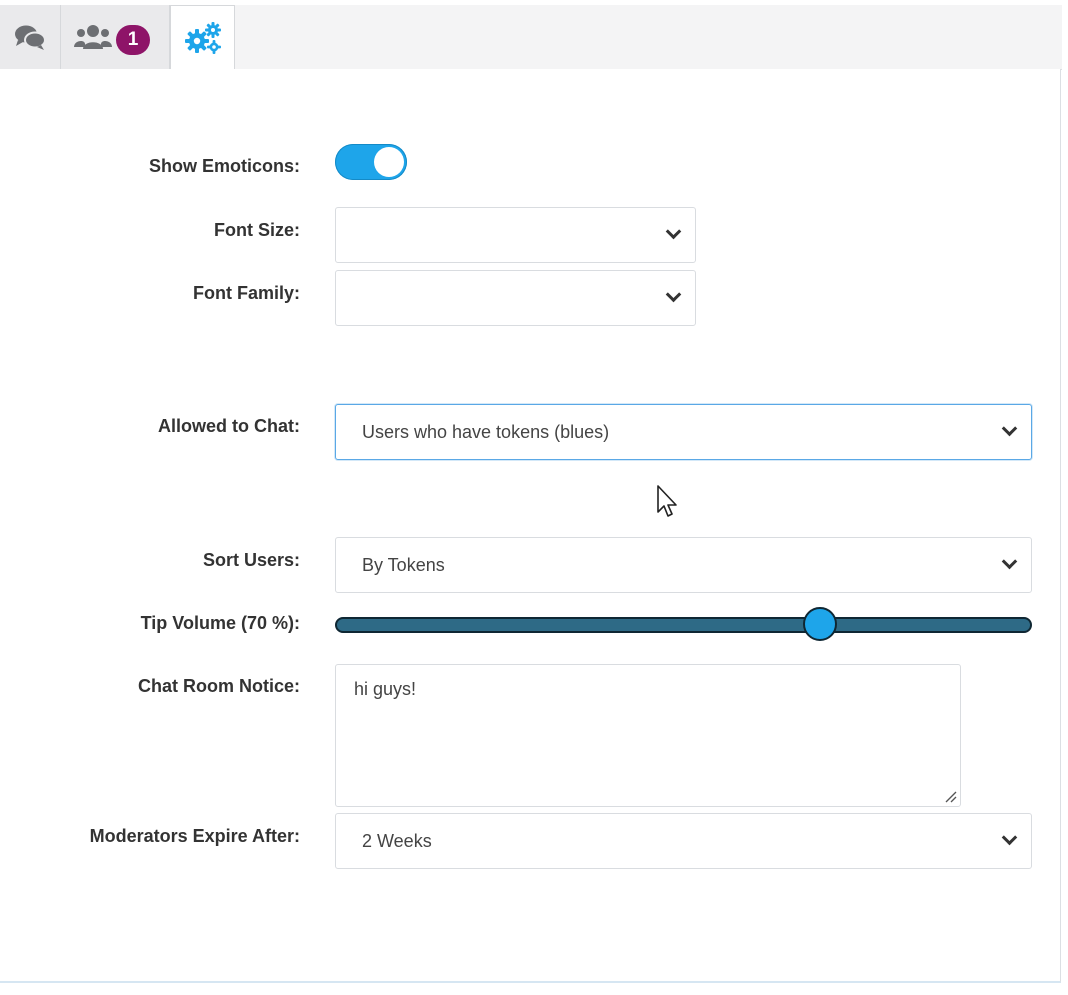  I want to click on users-icon, so click(93, 37).